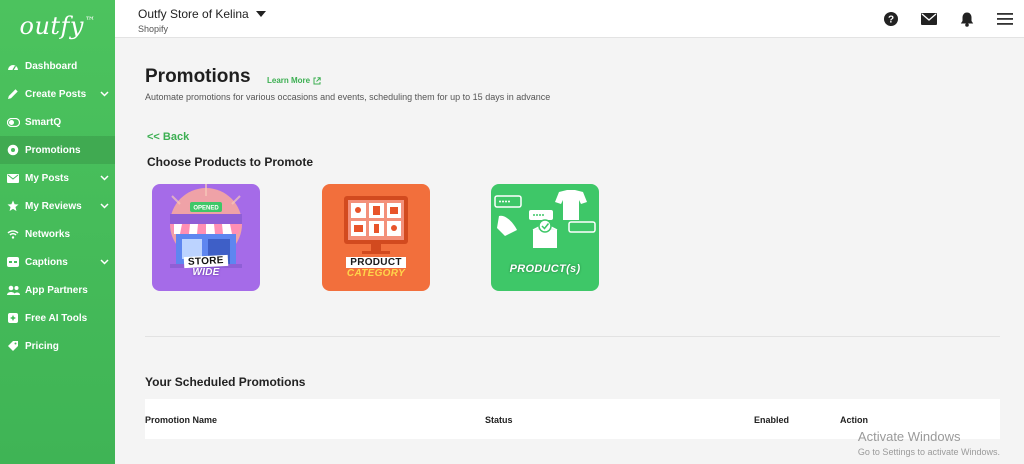  What do you see at coordinates (772, 420) in the screenshot?
I see `column-enabled: Enabled` at bounding box center [772, 420].